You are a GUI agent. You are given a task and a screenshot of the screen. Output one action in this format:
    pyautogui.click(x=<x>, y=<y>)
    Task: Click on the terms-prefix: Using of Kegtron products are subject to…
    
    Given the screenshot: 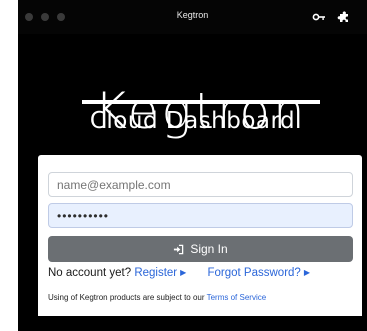 What is the action you would take?
    pyautogui.click(x=126, y=297)
    